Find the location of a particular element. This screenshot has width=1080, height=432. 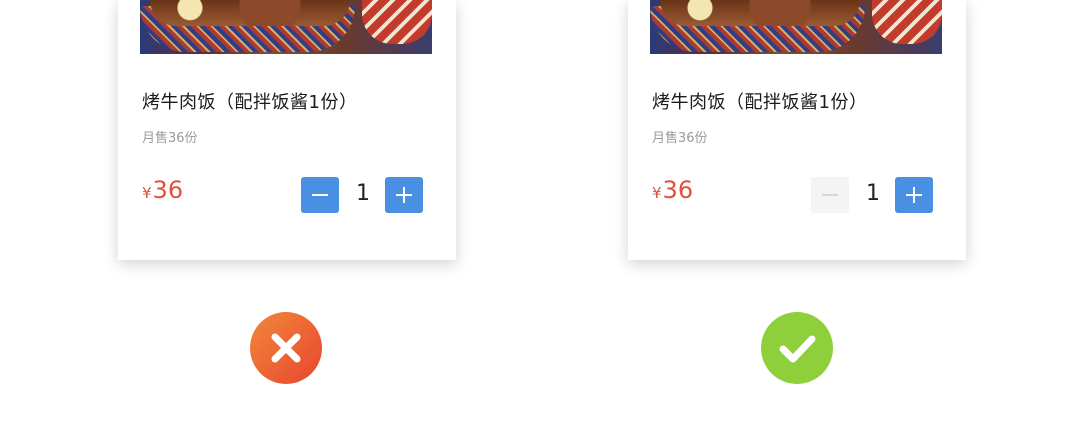

cross-icon-glyph is located at coordinates (286, 348).